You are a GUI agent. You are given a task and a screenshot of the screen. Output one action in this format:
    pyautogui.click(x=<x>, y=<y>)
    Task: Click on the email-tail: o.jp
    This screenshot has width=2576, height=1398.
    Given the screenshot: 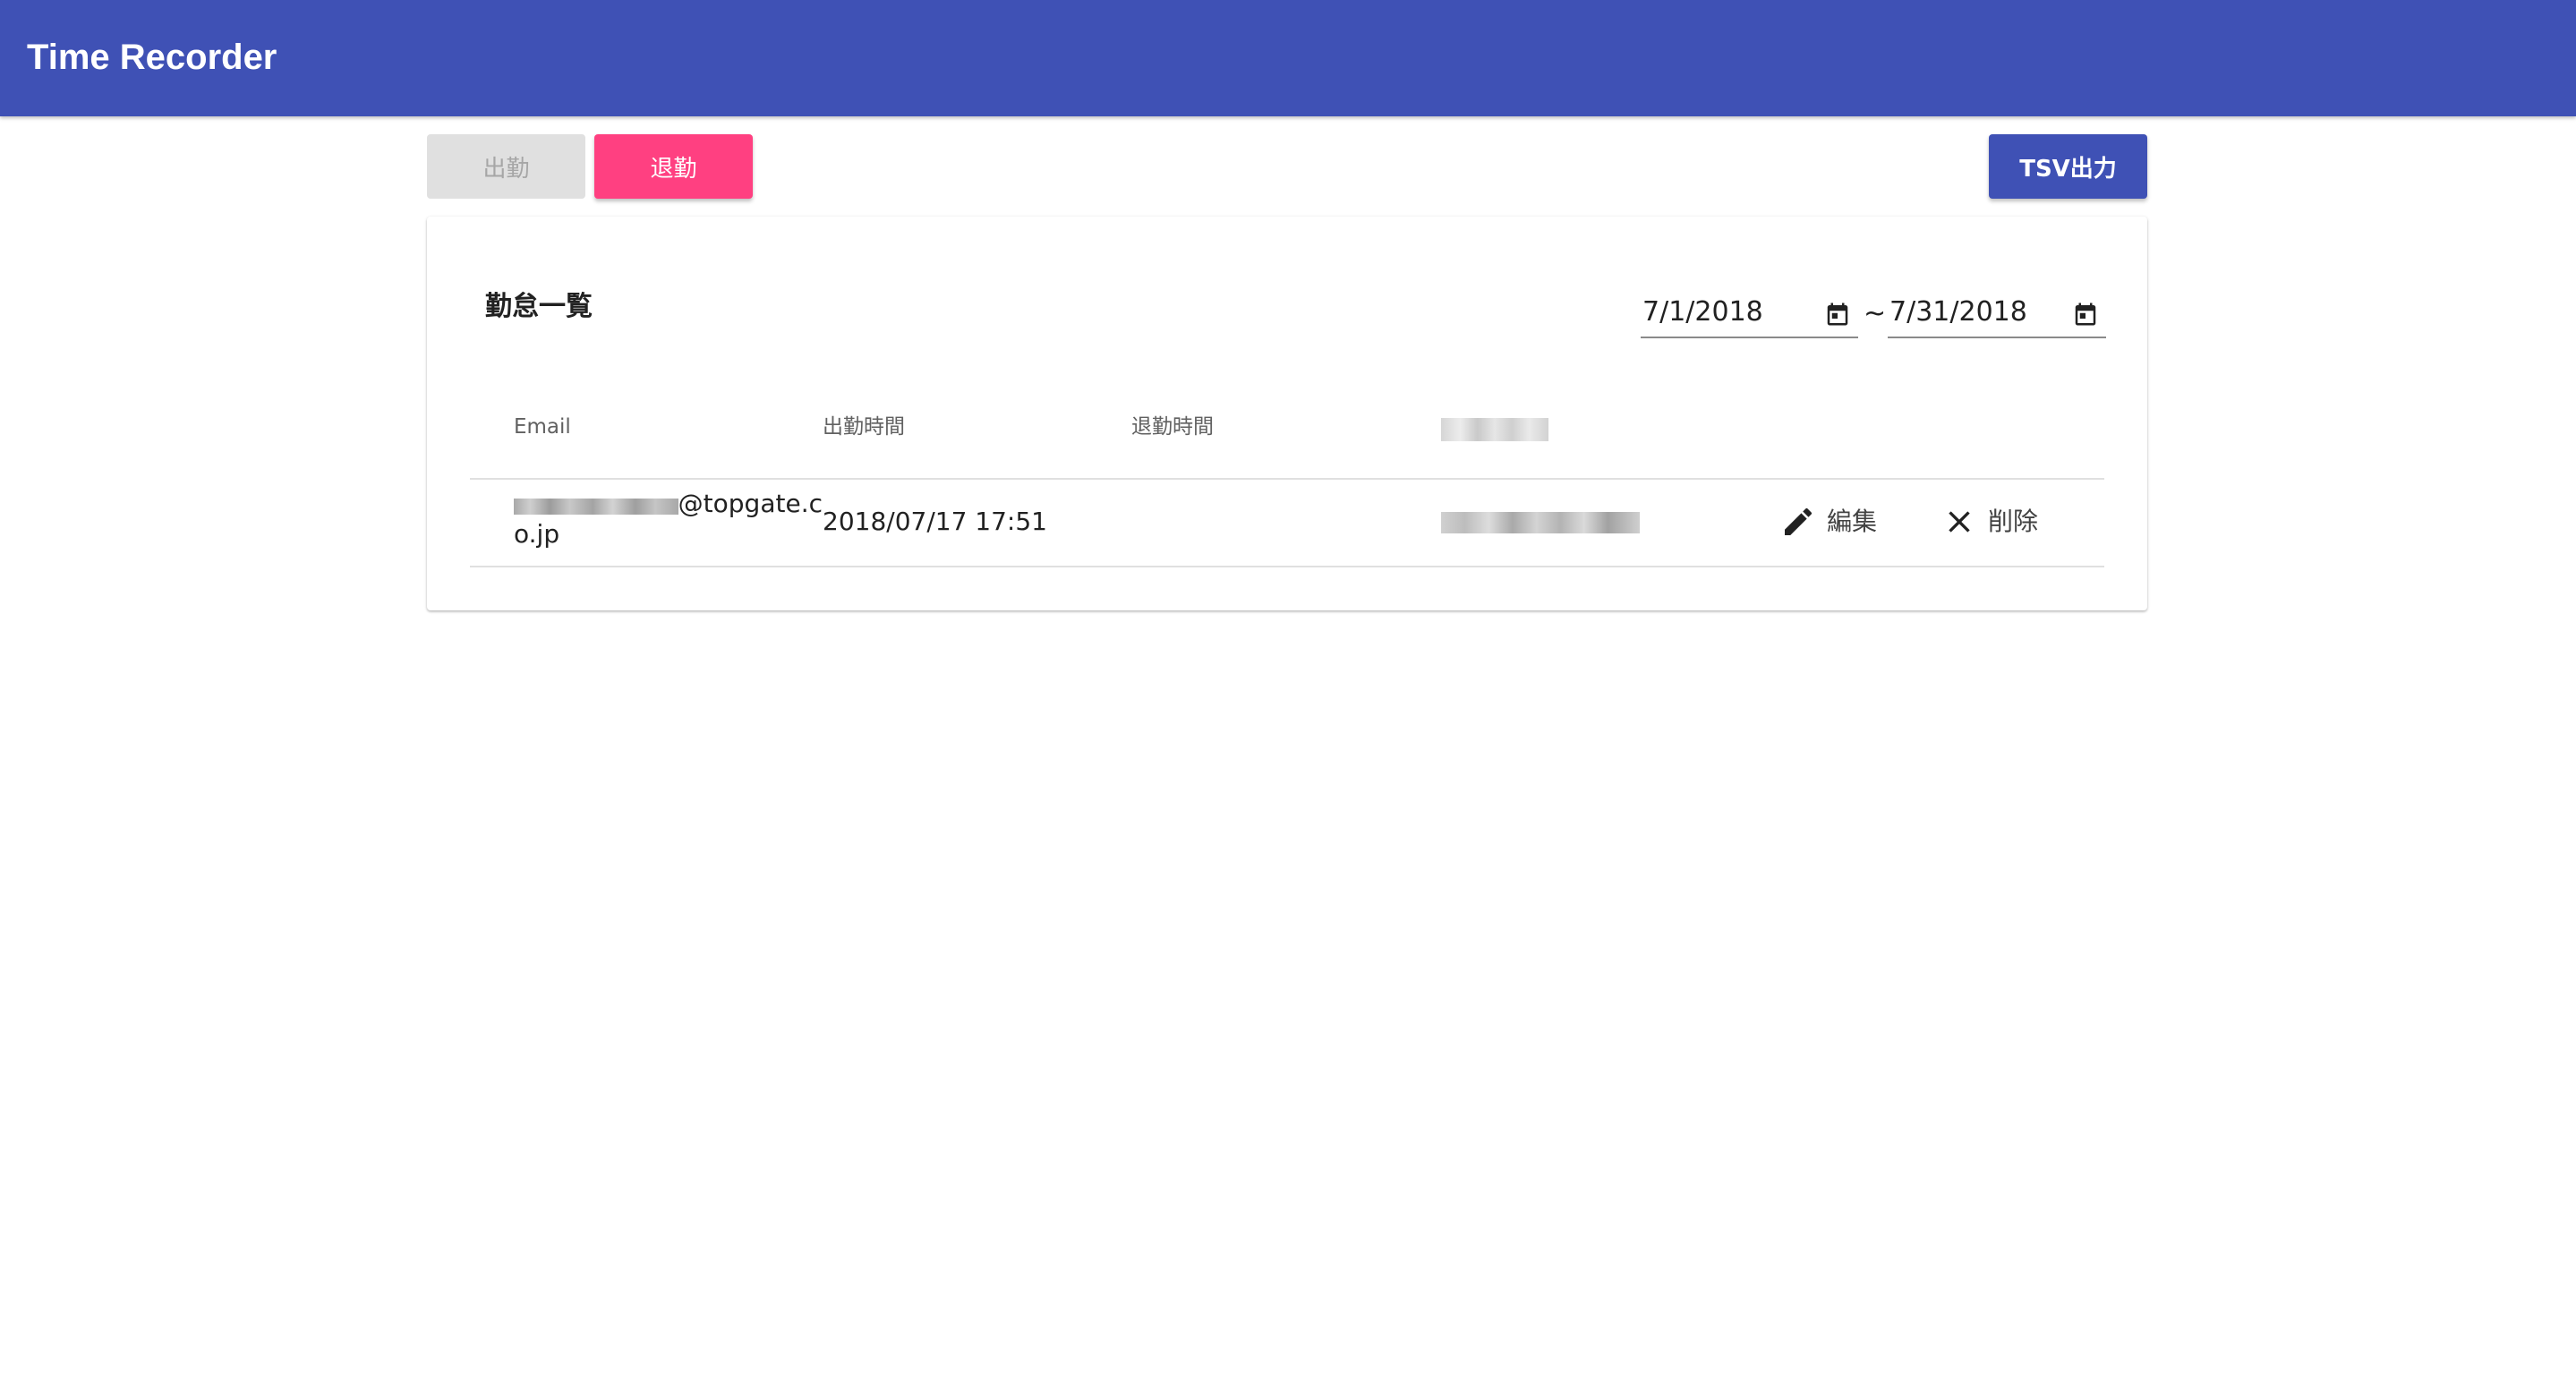 What is the action you would take?
    pyautogui.click(x=537, y=534)
    